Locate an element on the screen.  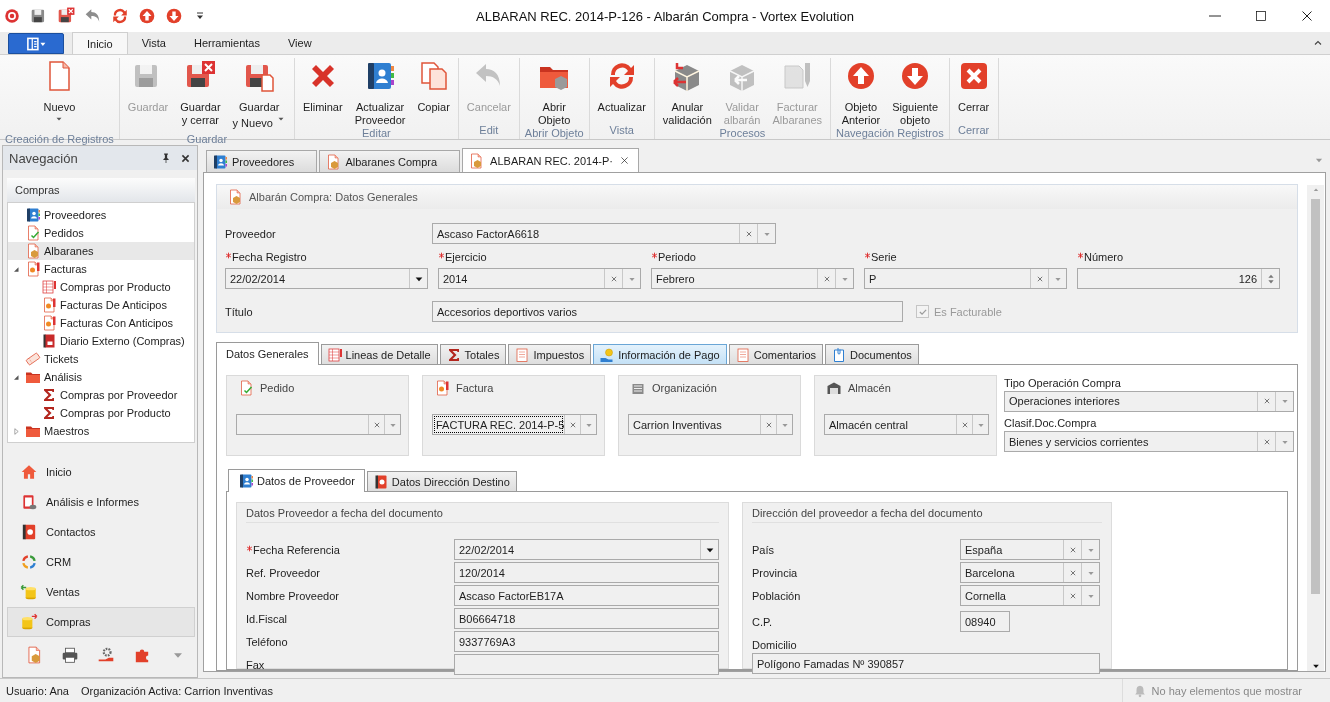
group-label: Cerrar is located at coordinates (974, 131).